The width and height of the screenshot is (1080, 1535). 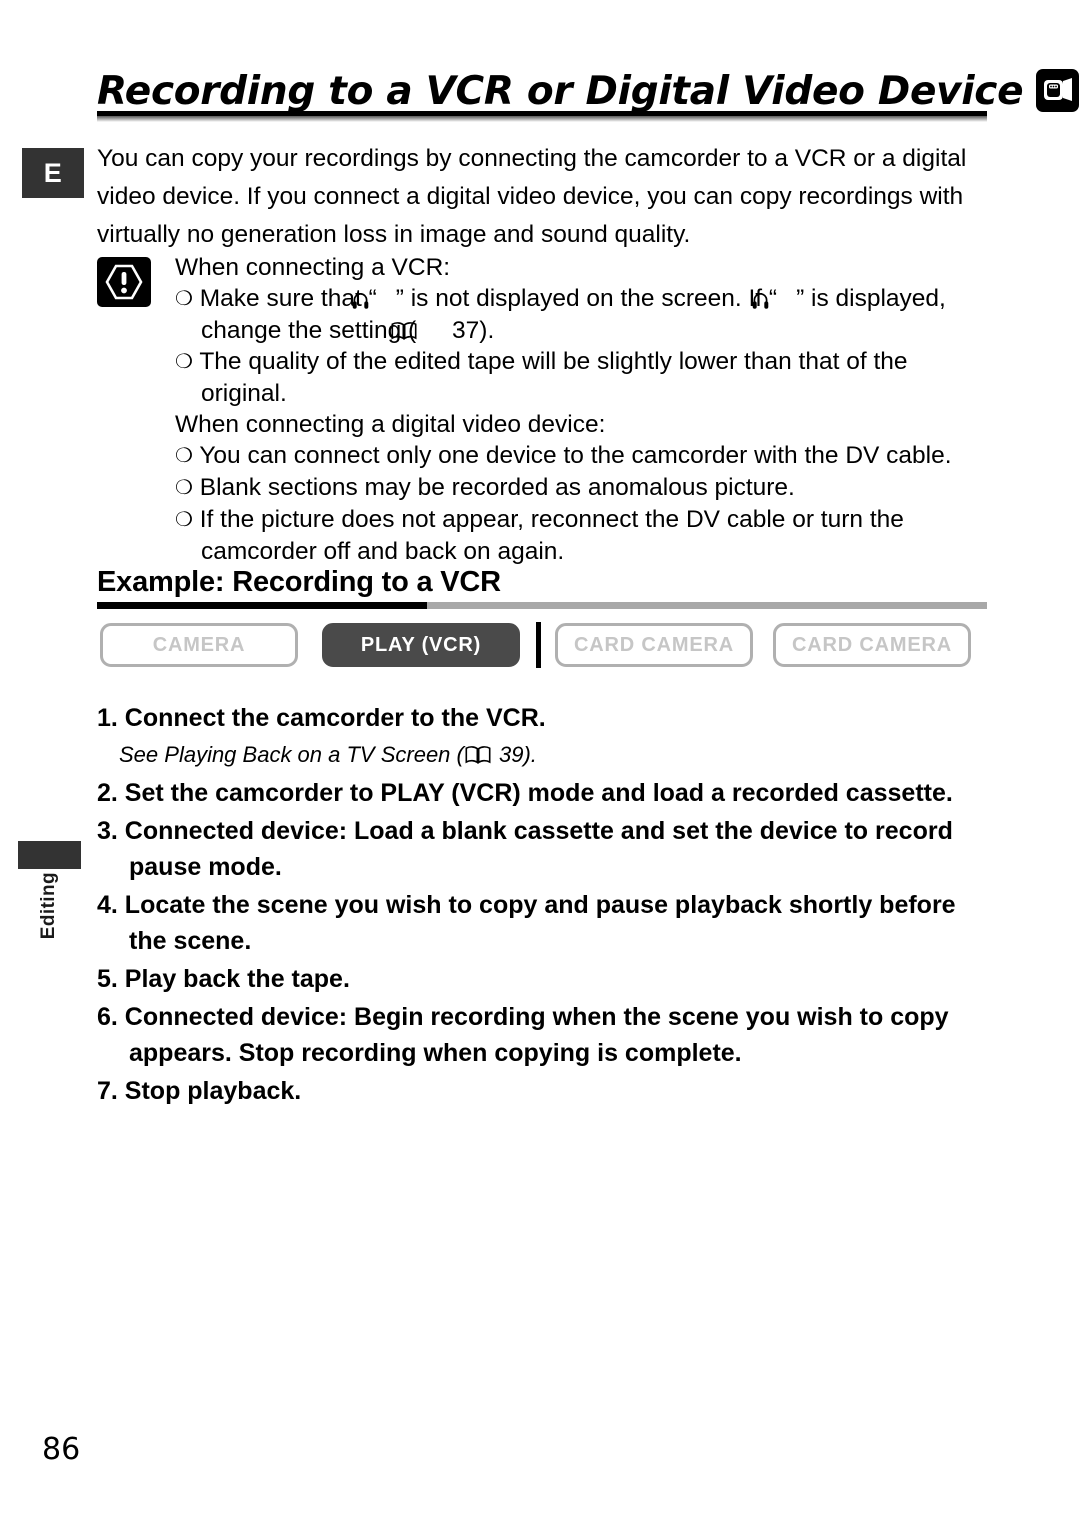 I want to click on warning-icon, so click(x=124, y=282).